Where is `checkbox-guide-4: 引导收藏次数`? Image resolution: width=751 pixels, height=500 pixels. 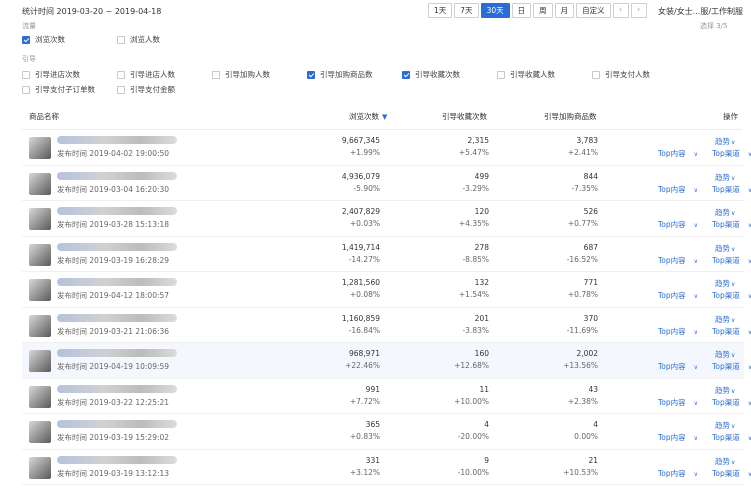 checkbox-guide-4: 引导收藏次数 is located at coordinates (431, 74).